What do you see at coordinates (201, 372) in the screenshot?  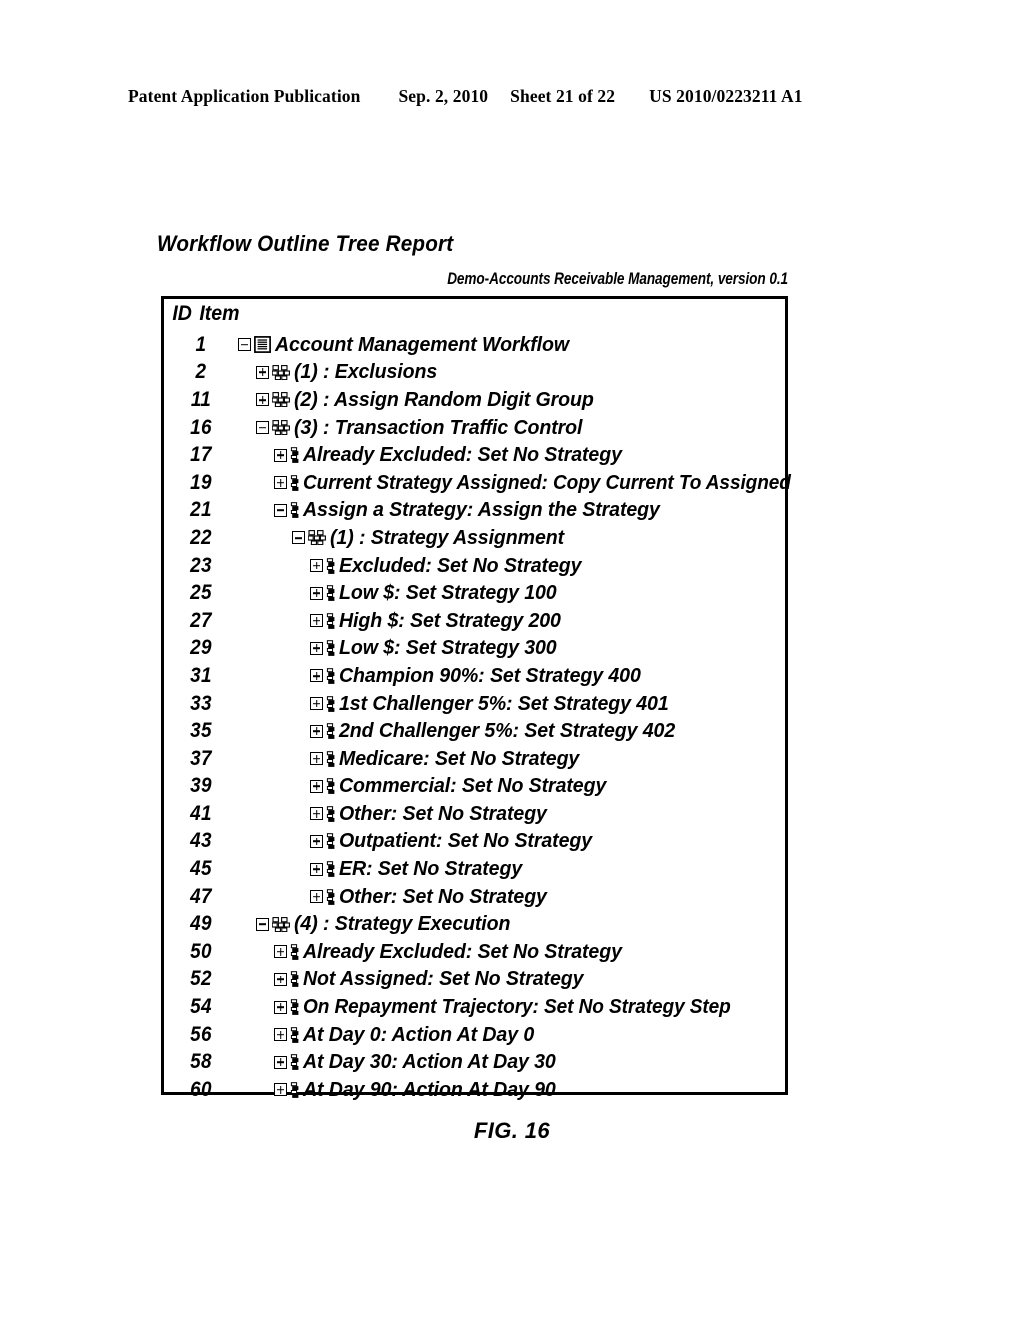 I see `tree-row-id: 2` at bounding box center [201, 372].